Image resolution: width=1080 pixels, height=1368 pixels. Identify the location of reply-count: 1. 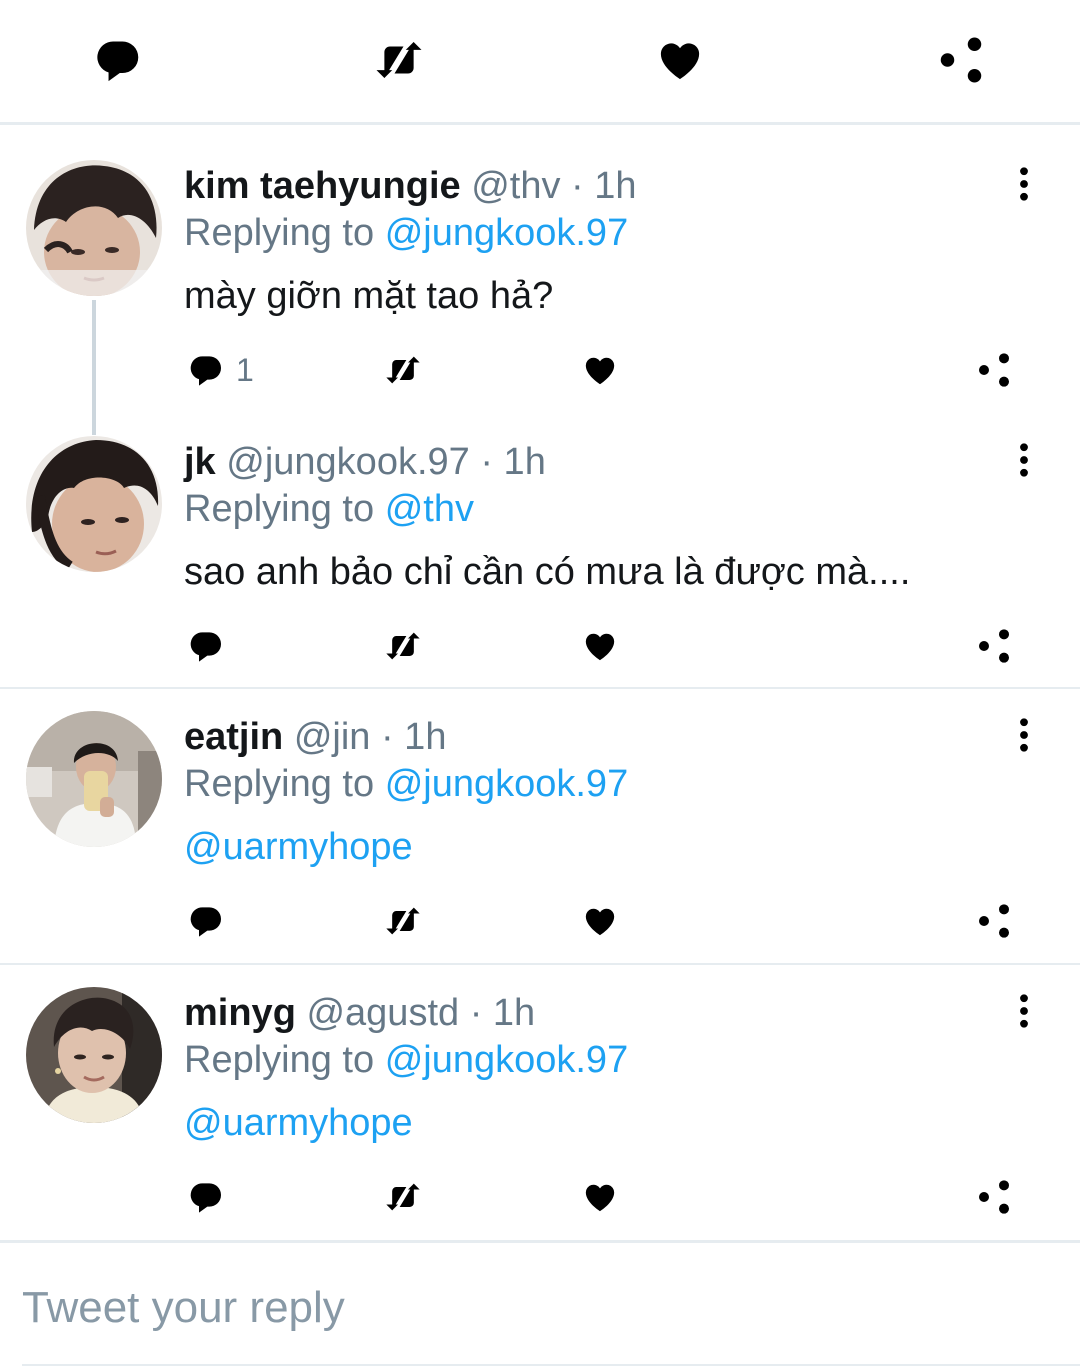
(245, 370).